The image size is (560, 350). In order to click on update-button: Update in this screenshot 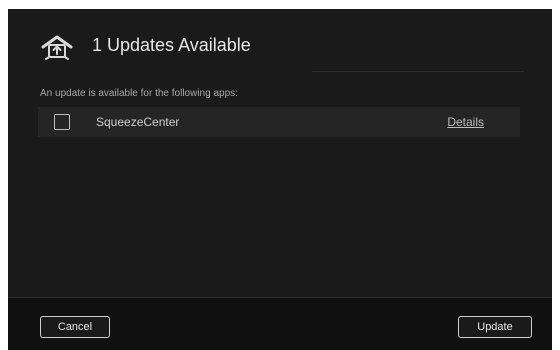, I will do `click(495, 327)`.